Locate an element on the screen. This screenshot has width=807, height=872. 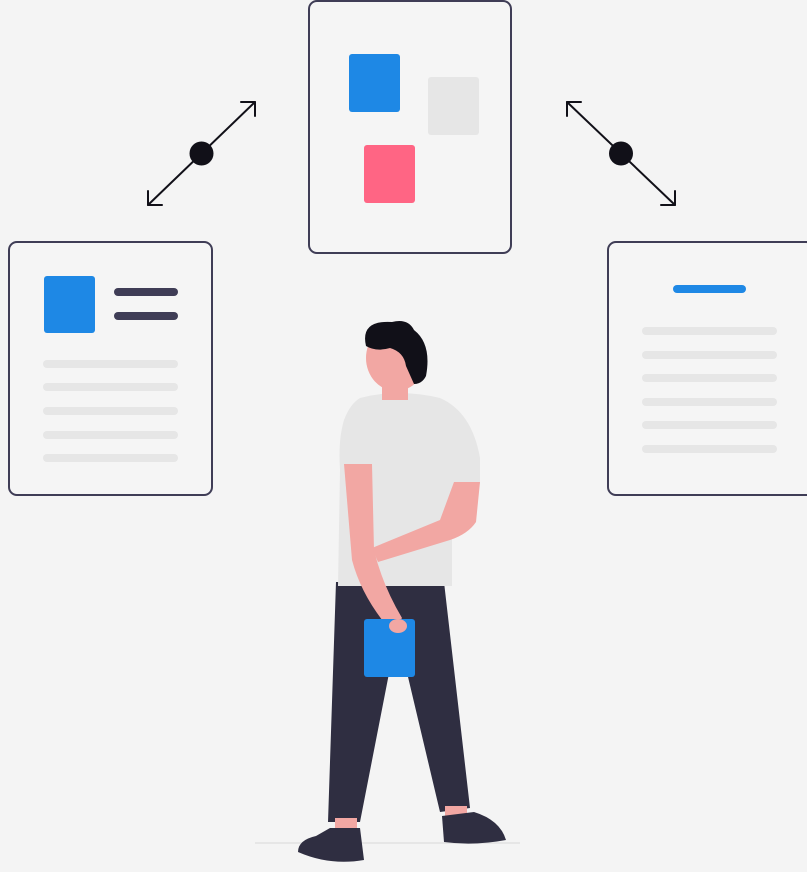
card-right is located at coordinates (707, 368).